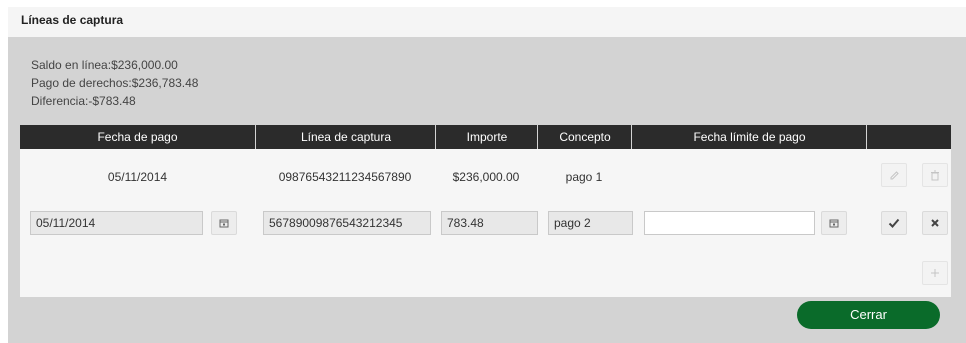 The height and width of the screenshot is (343, 966). I want to click on pencil-icon, so click(894, 174).